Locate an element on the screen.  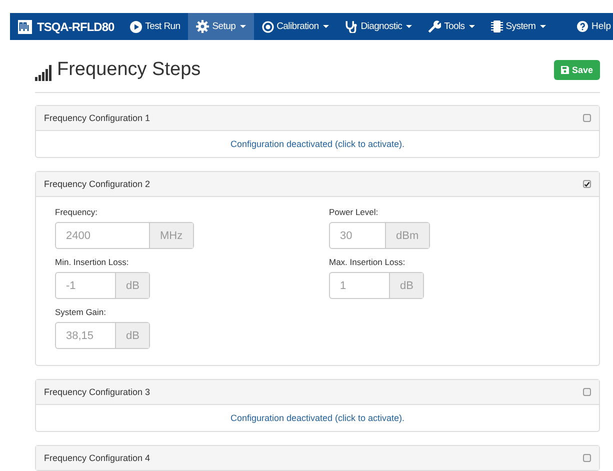
nav-tab: Diagnostic is located at coordinates (378, 26).